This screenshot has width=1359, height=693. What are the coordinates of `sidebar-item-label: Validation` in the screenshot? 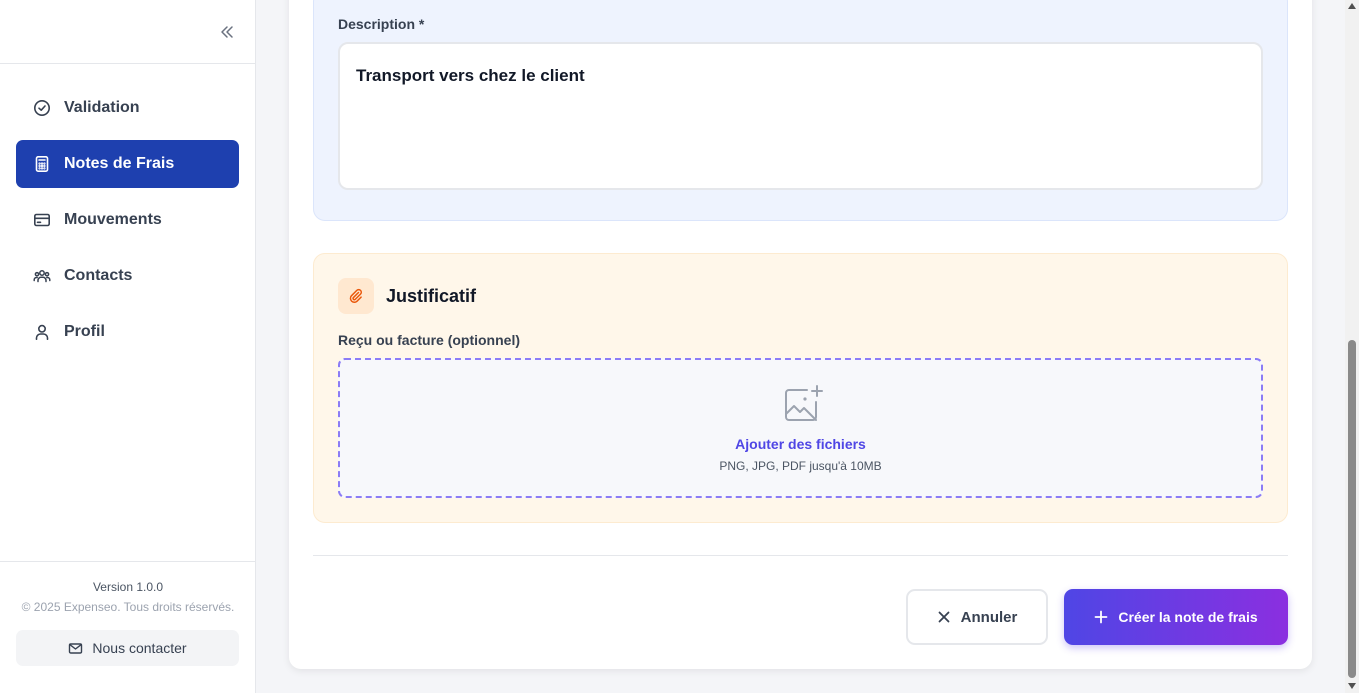 It's located at (102, 107).